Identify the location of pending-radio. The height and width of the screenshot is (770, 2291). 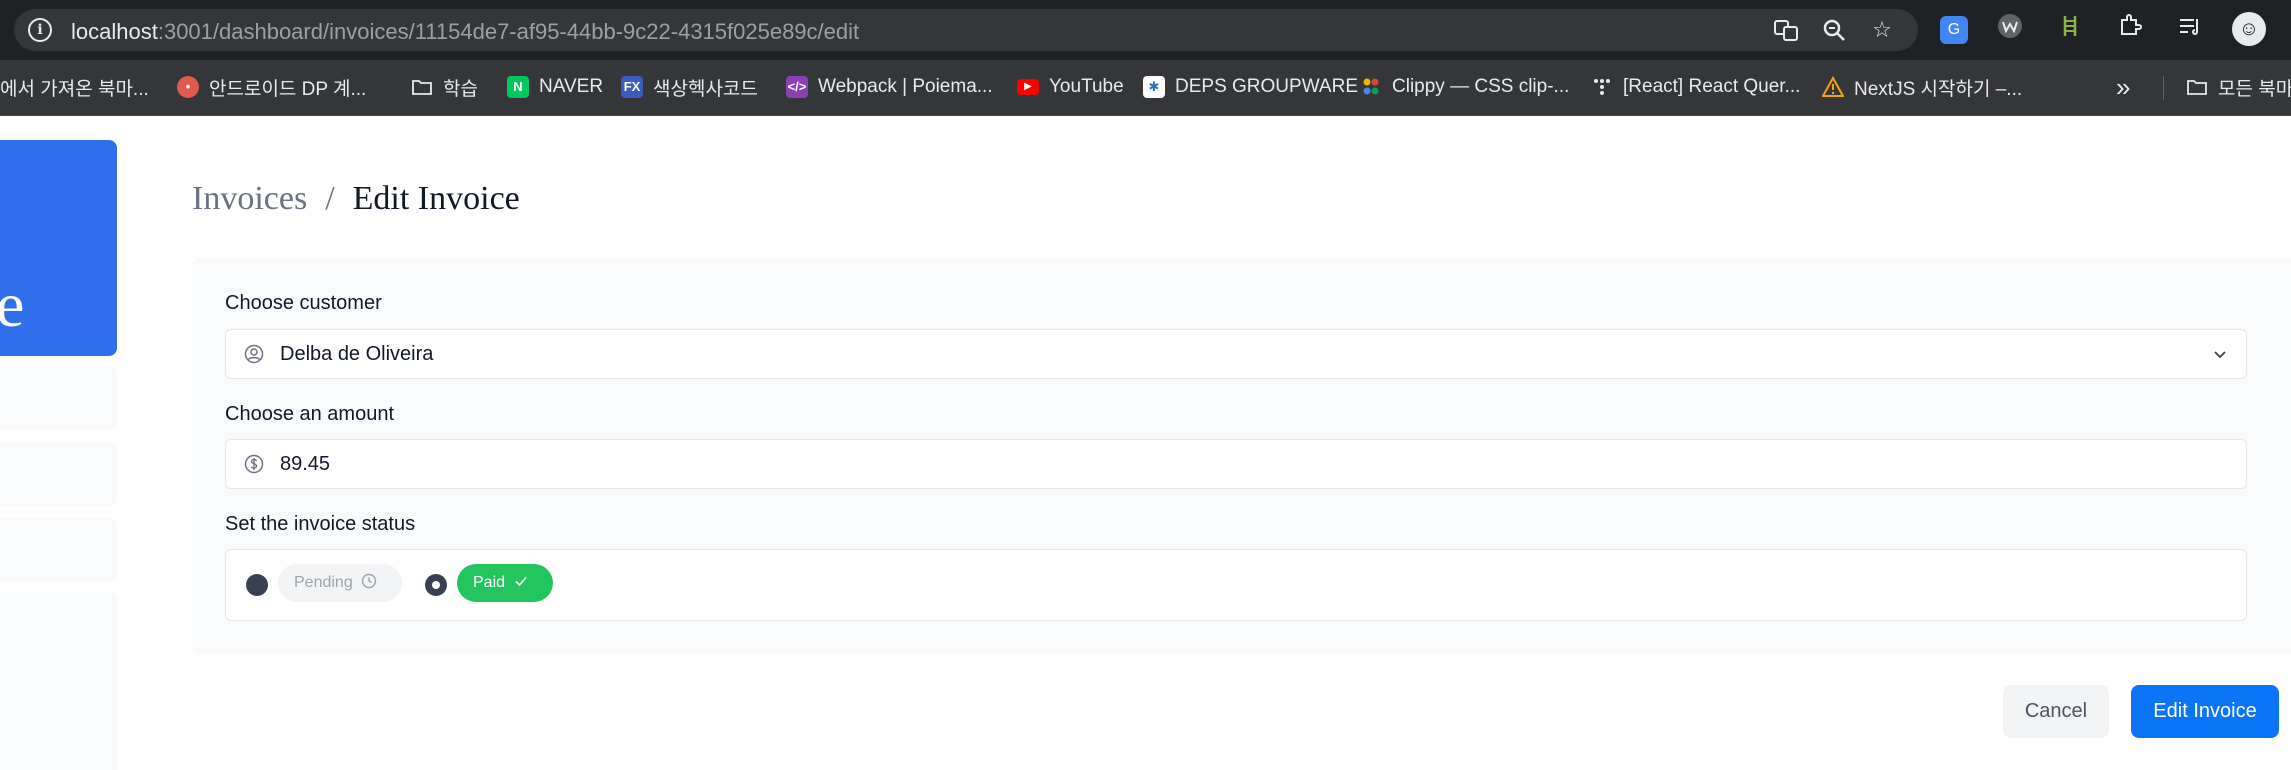
(257, 585).